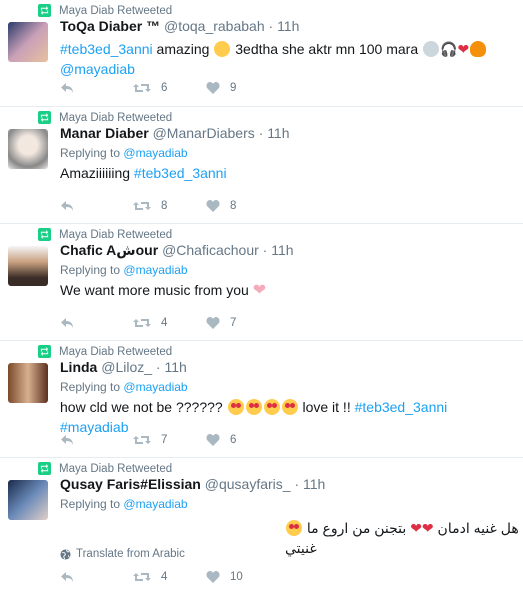 The image size is (523, 595). I want to click on display-name: Qusay Faris#Elissian, so click(130, 484).